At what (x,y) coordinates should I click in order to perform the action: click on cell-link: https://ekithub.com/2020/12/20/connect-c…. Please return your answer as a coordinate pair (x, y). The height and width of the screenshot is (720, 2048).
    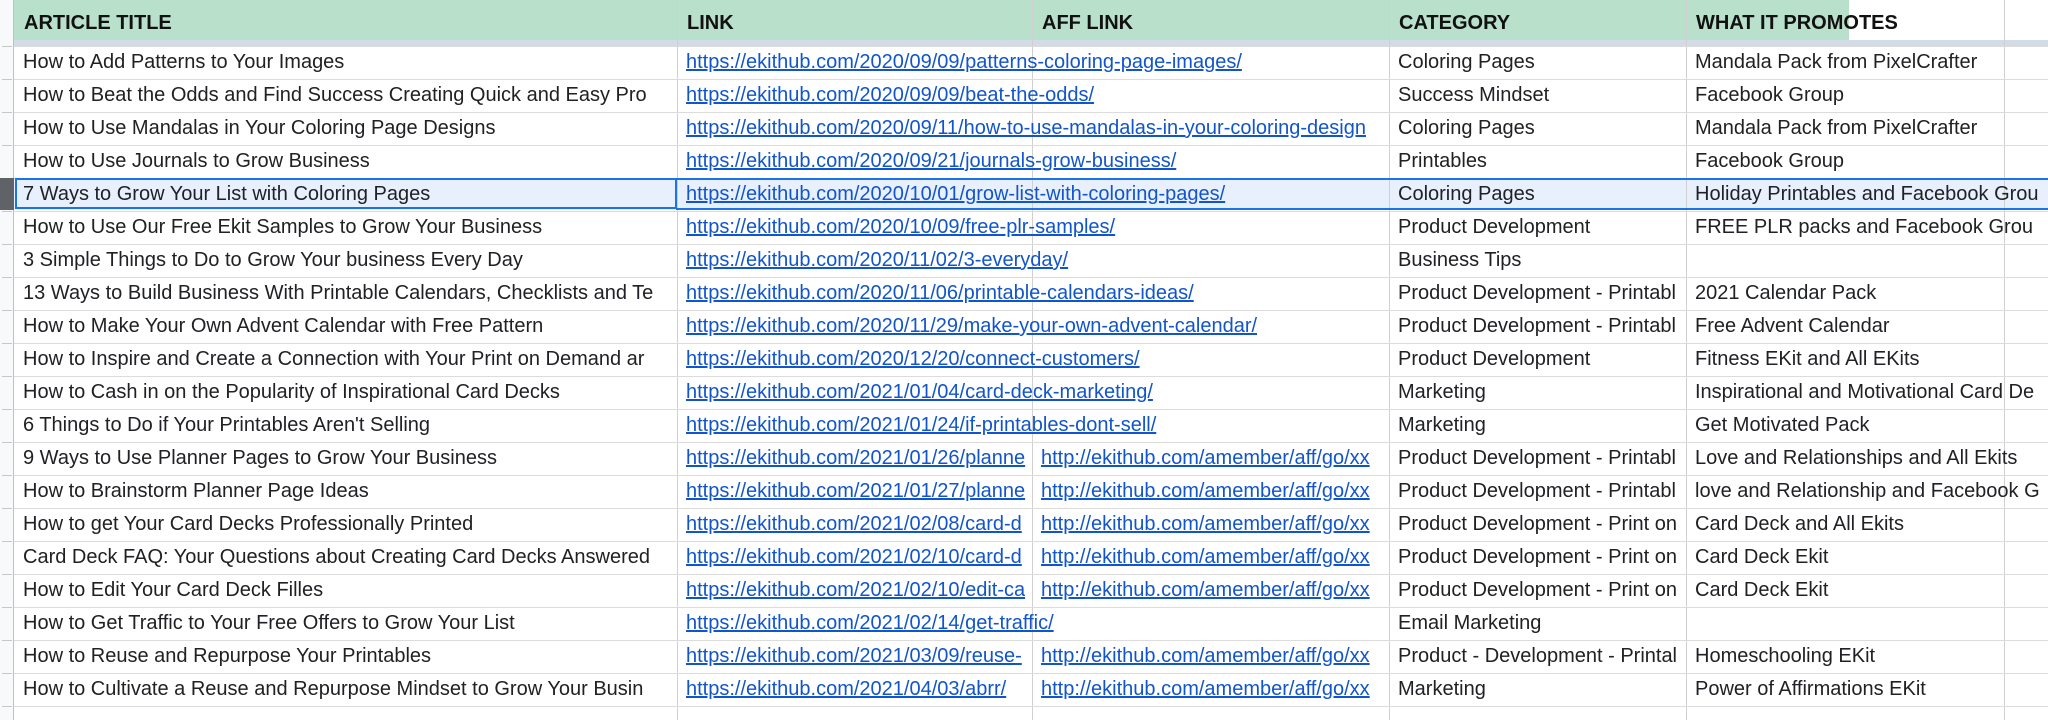
    Looking at the image, I should click on (1033, 359).